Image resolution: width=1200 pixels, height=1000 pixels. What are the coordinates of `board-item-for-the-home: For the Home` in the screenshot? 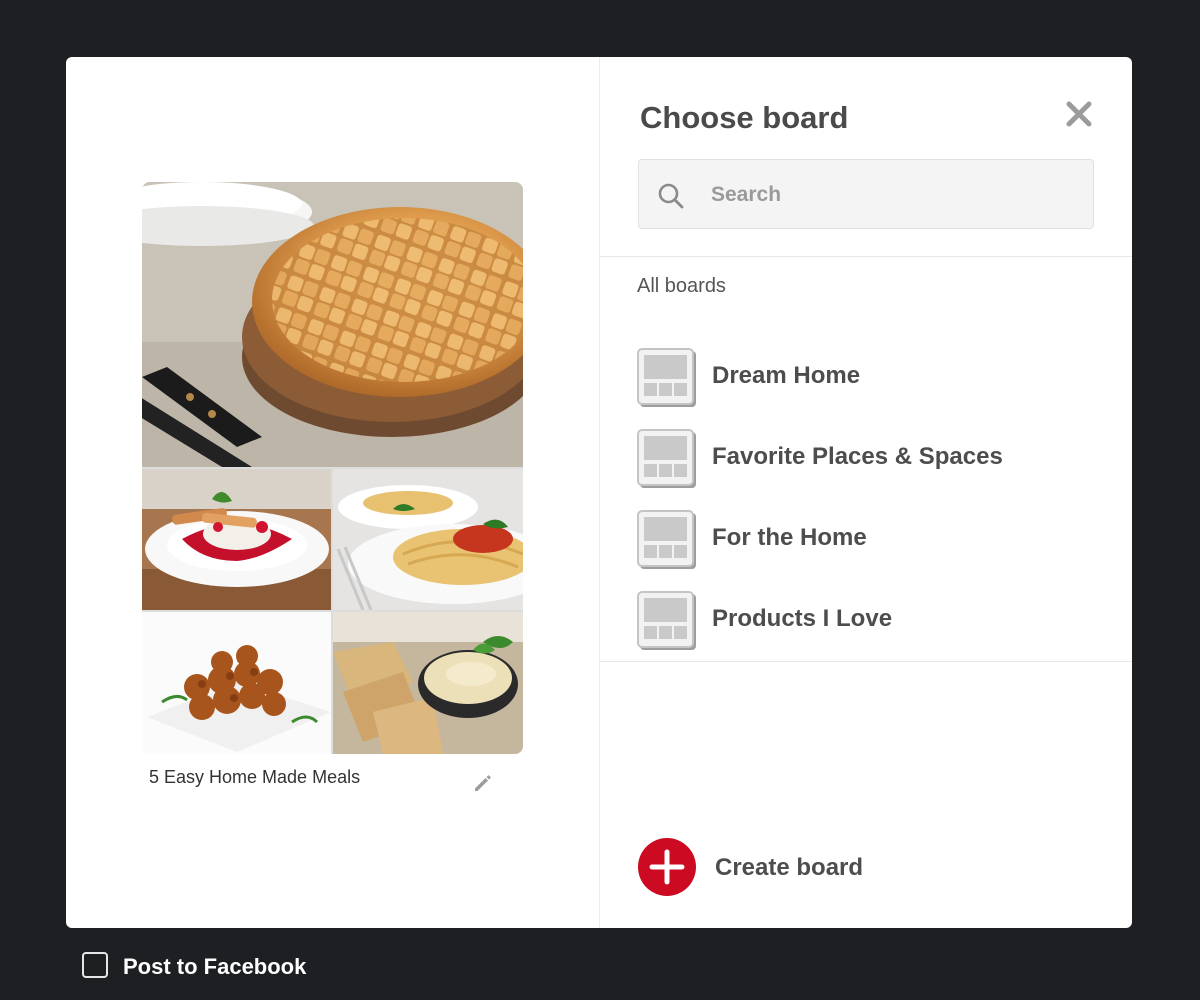 It's located at (867, 542).